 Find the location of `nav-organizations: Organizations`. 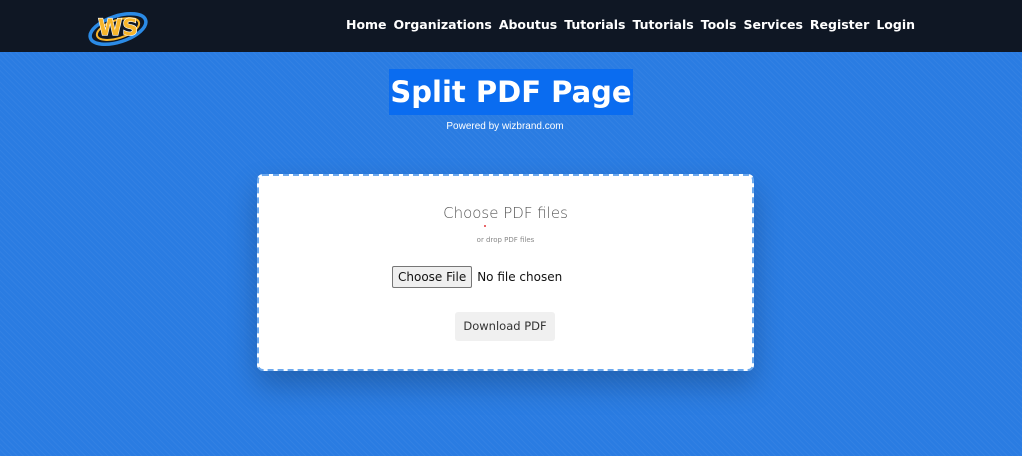

nav-organizations: Organizations is located at coordinates (443, 24).